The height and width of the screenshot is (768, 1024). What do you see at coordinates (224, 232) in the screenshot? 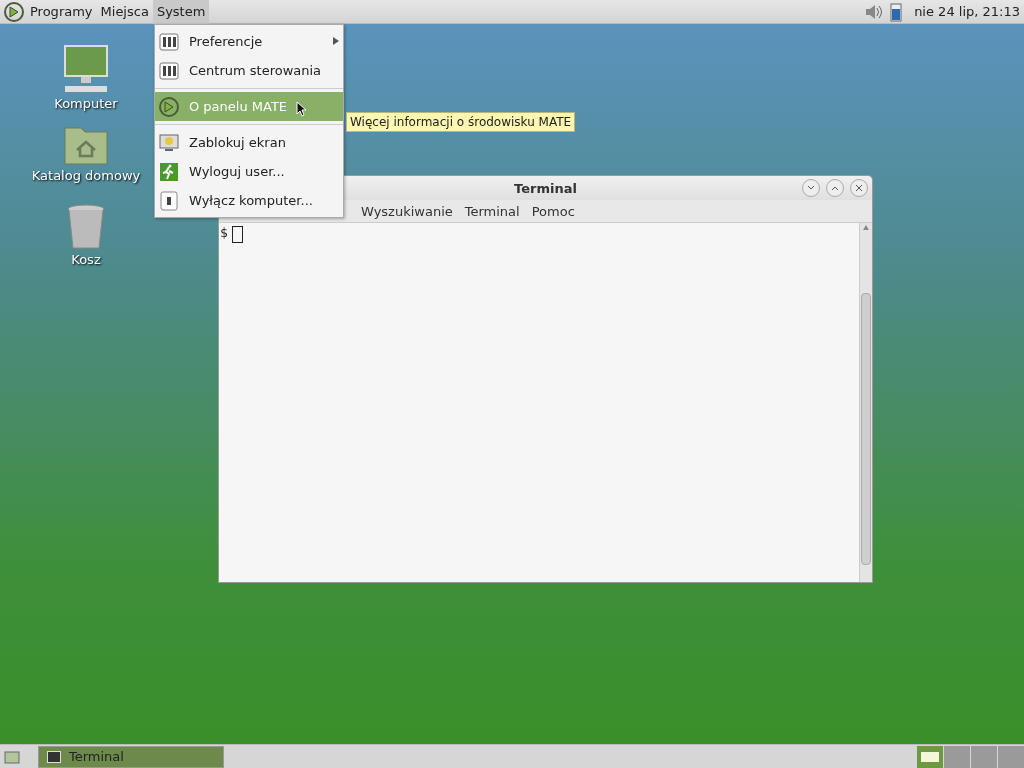
I see `prompt: $` at bounding box center [224, 232].